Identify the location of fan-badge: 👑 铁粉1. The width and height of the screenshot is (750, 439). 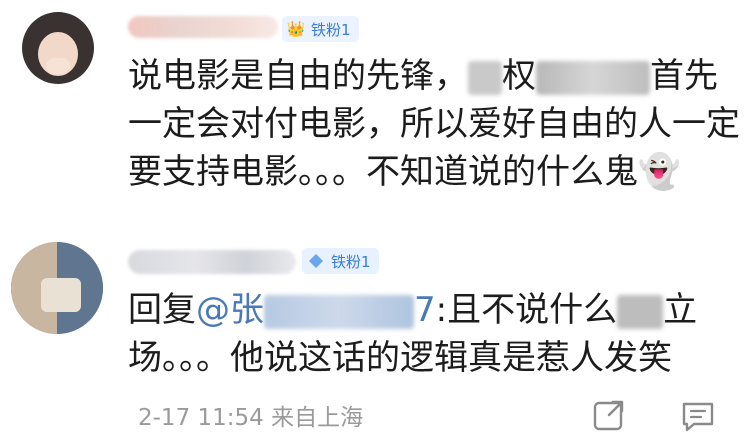
(320, 29).